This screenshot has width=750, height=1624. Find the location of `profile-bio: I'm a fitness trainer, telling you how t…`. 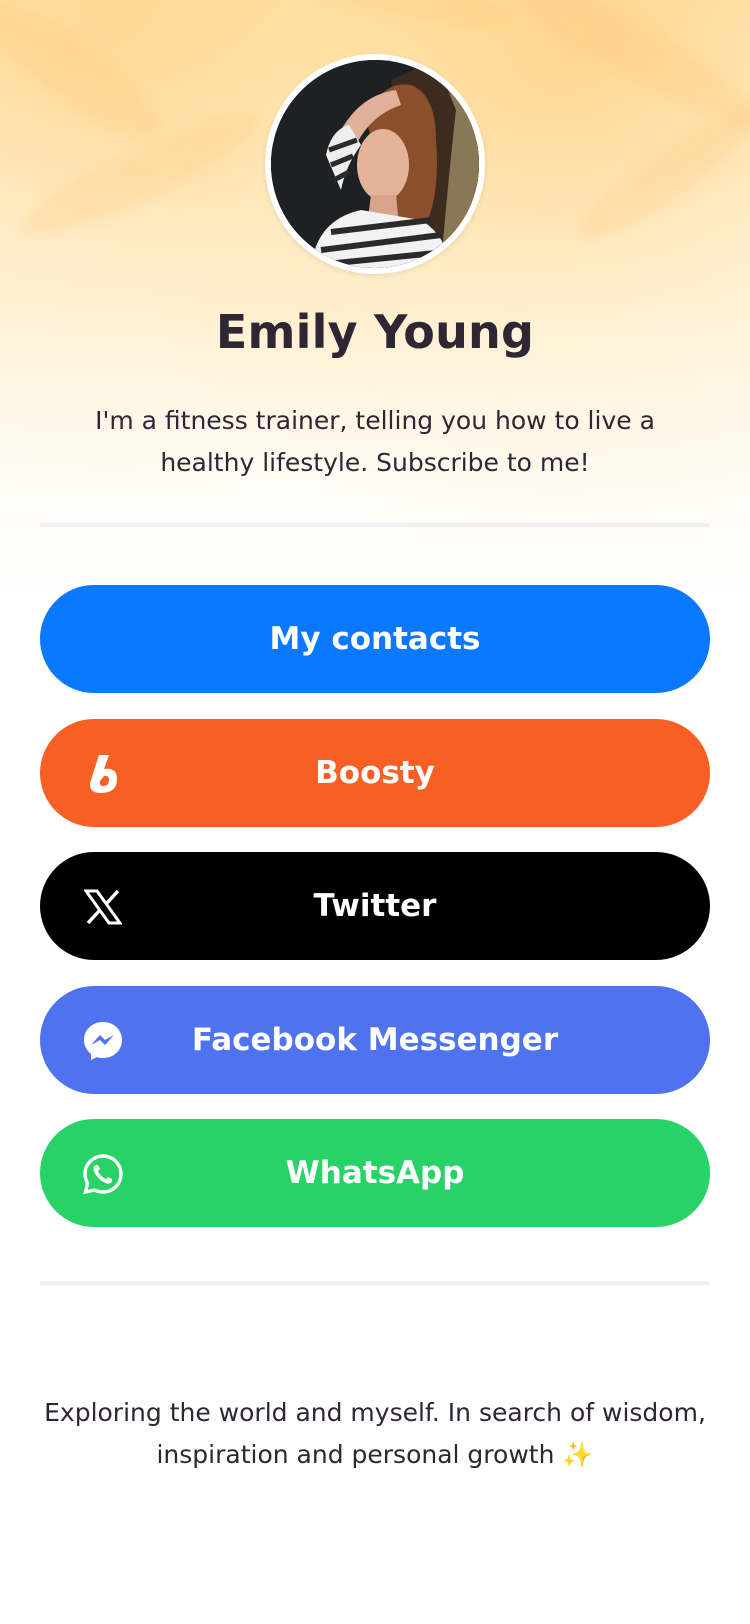

profile-bio: I'm a fitness trainer, telling you how t… is located at coordinates (375, 441).